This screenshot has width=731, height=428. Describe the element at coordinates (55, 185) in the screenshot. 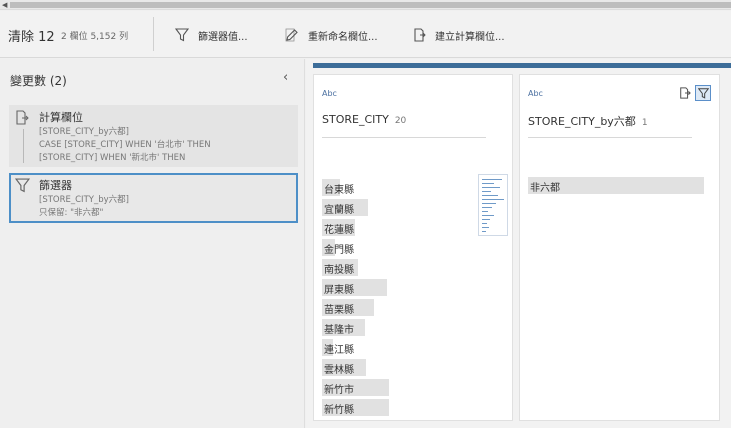

I see `change-title: 篩選器` at that location.